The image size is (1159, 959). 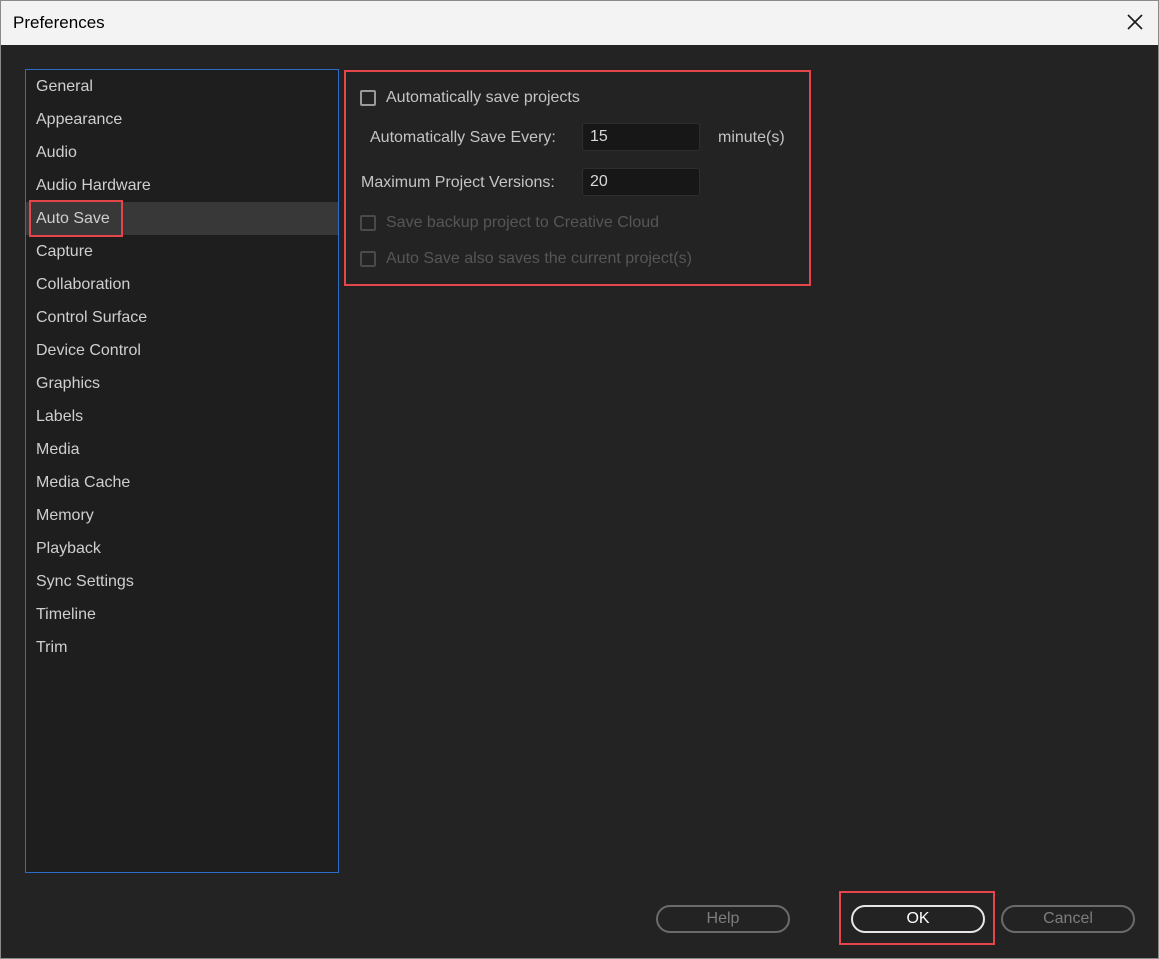 What do you see at coordinates (182, 251) in the screenshot?
I see `sidebar-item-capture: Capture` at bounding box center [182, 251].